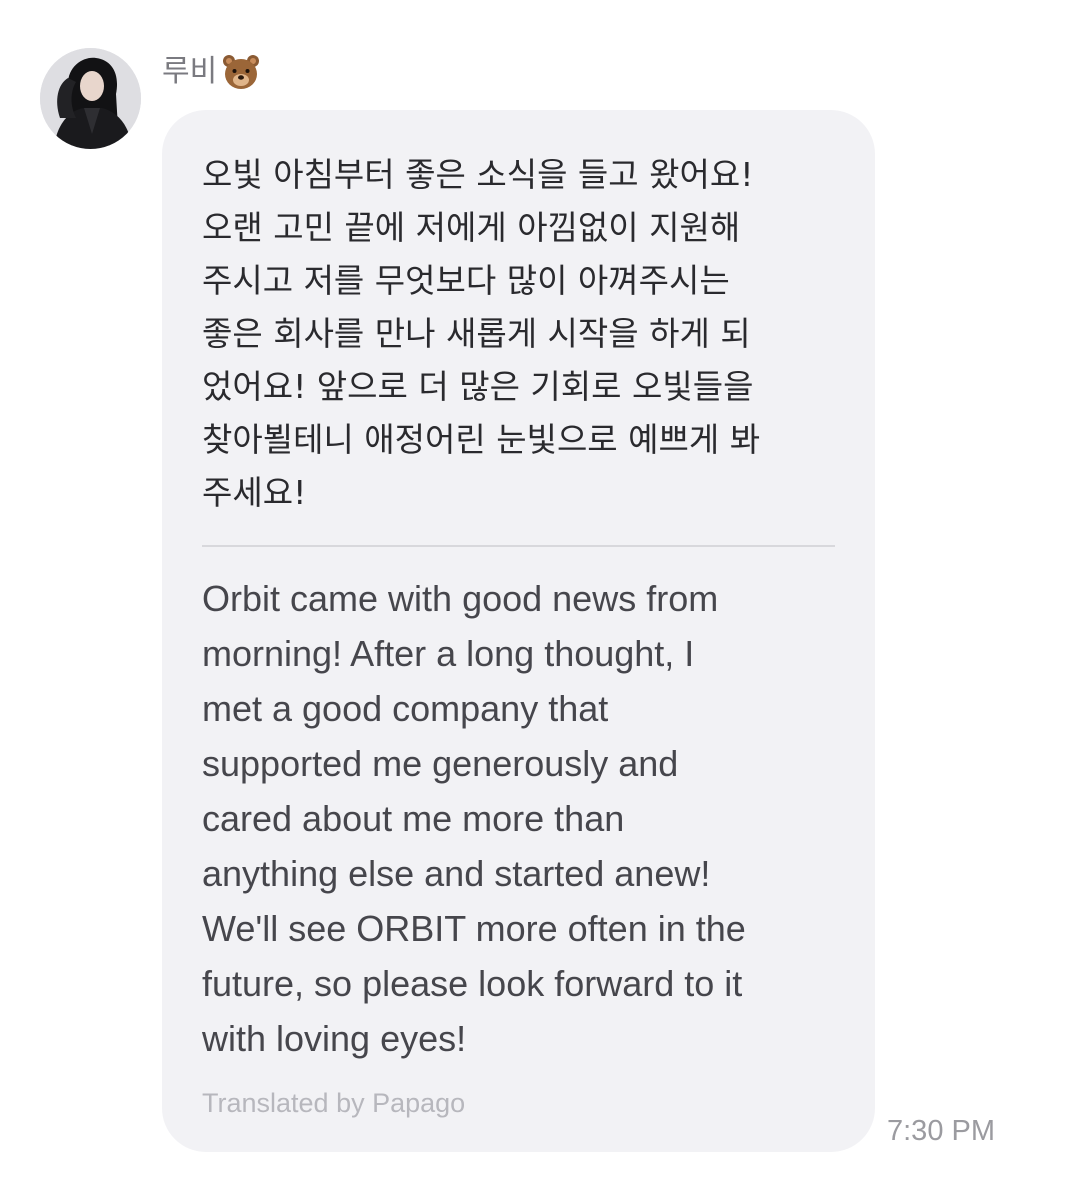  I want to click on bear-face-icon, so click(241, 72).